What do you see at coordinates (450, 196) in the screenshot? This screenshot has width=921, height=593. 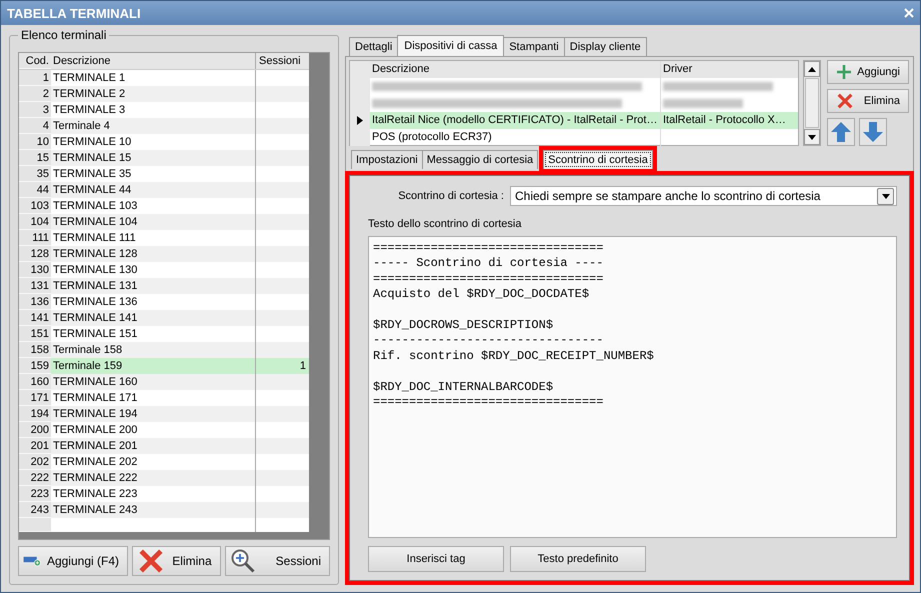 I see `field-label: Scontrino di cortesia :` at bounding box center [450, 196].